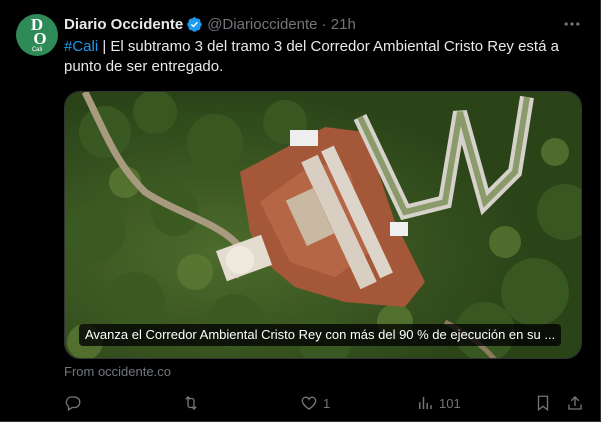 This screenshot has height=422, width=601. Describe the element at coordinates (450, 403) in the screenshot. I see `views-count: 101` at that location.